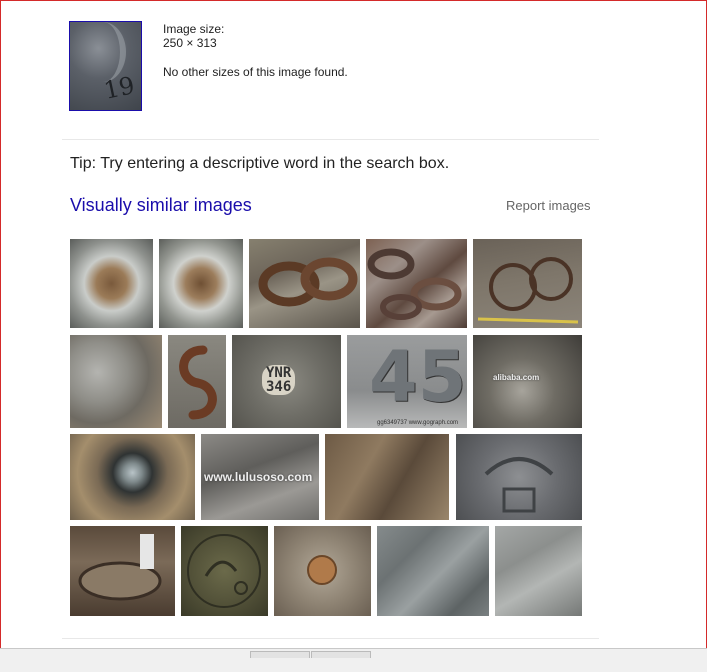 This screenshot has width=707, height=672. I want to click on s-hook-shape, so click(198, 382).